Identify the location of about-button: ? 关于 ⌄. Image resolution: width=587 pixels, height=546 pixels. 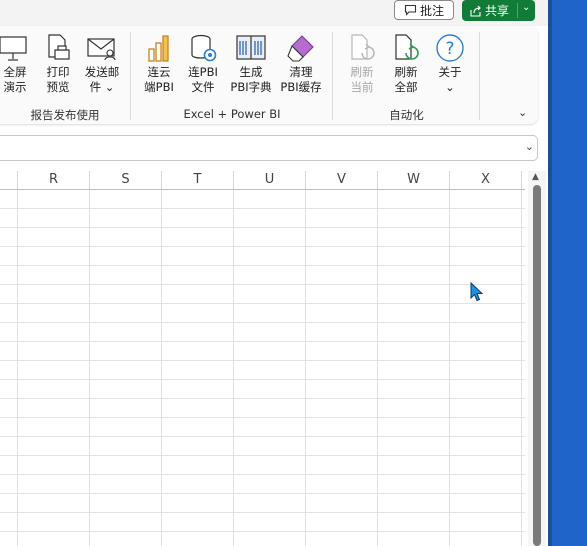
(450, 63).